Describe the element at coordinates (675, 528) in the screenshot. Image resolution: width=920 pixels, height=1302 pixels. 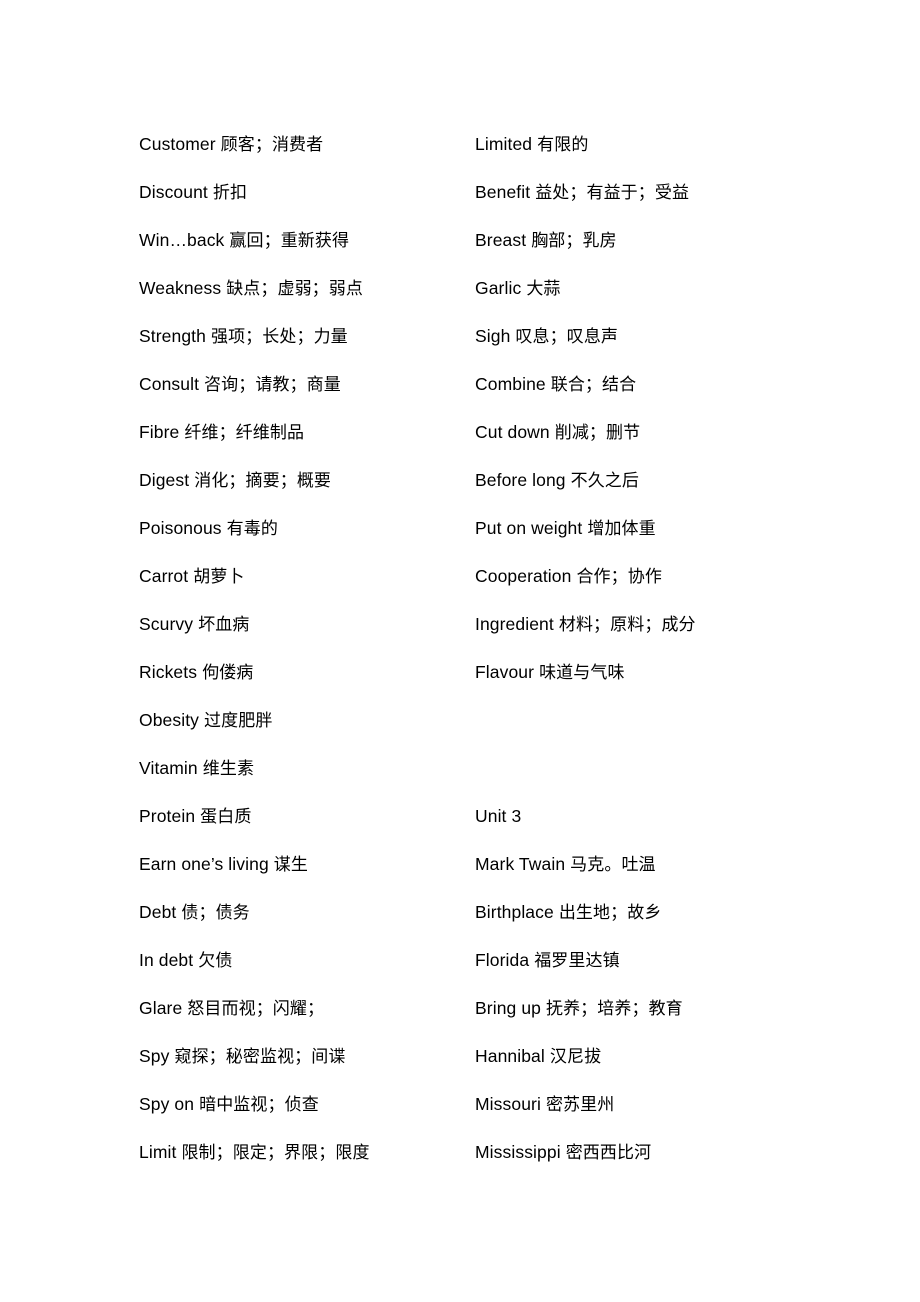
I see `vocabulary-entry: Put on weight 增加体重` at that location.